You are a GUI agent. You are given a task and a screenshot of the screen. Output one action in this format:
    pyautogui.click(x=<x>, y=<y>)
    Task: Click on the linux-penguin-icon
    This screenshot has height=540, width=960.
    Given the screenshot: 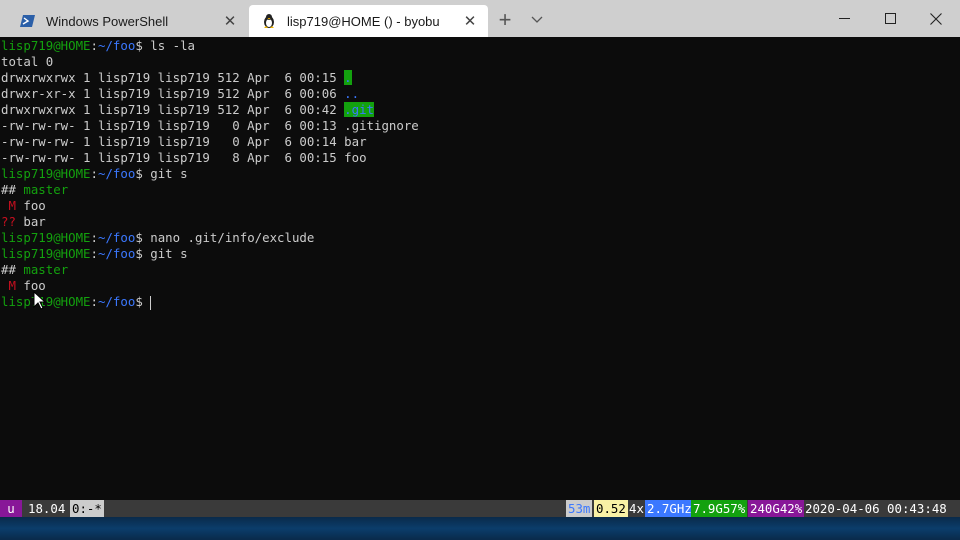 What is the action you would take?
    pyautogui.click(x=269, y=21)
    